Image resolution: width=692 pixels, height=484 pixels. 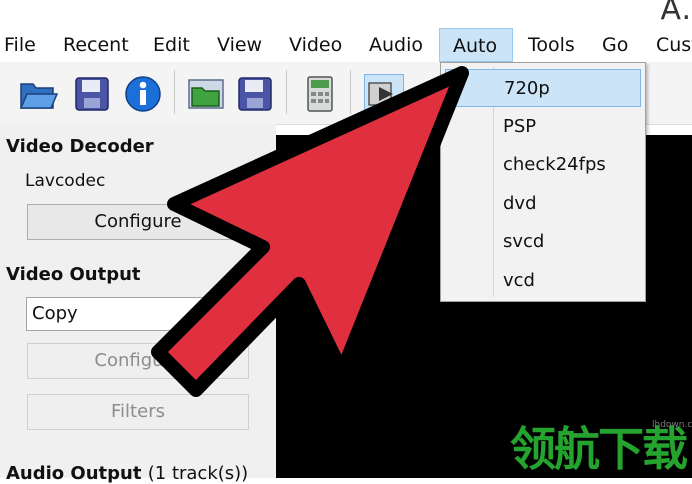 I want to click on decoder-codec-label: Lavcodec, so click(x=65, y=181).